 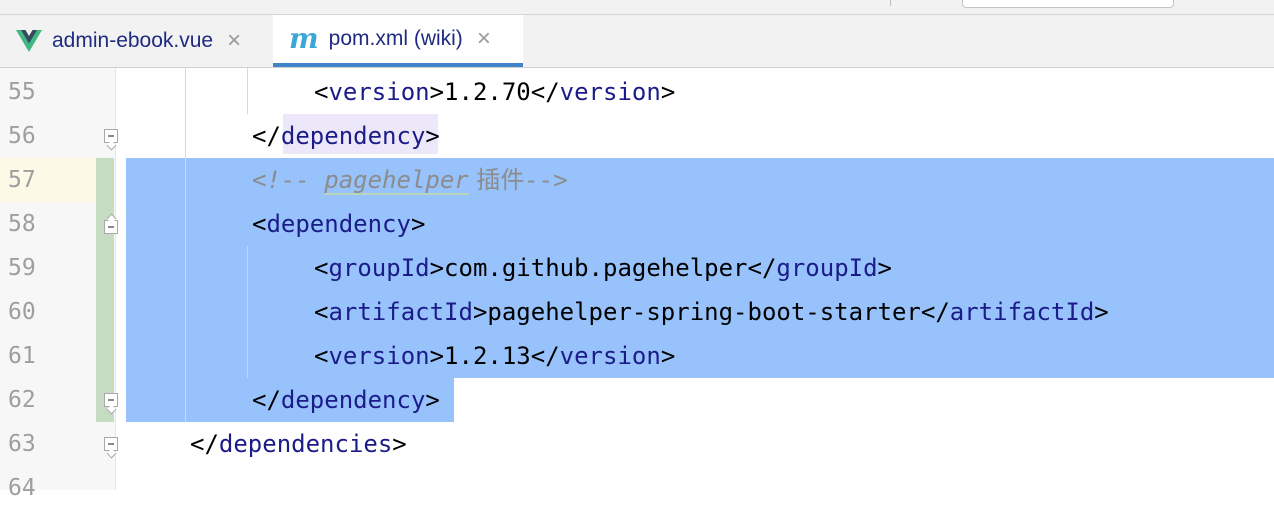 I want to click on code-line: <dependency>, so click(x=339, y=224).